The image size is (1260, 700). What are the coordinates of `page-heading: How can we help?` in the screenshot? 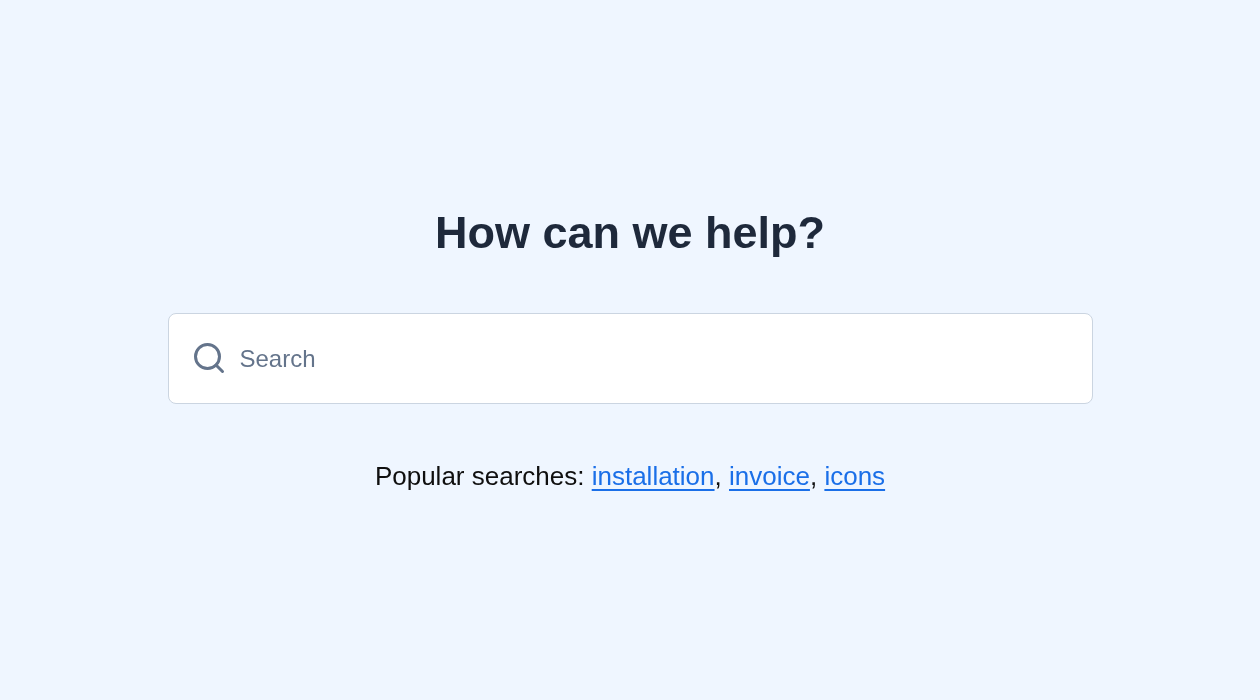 It's located at (630, 233).